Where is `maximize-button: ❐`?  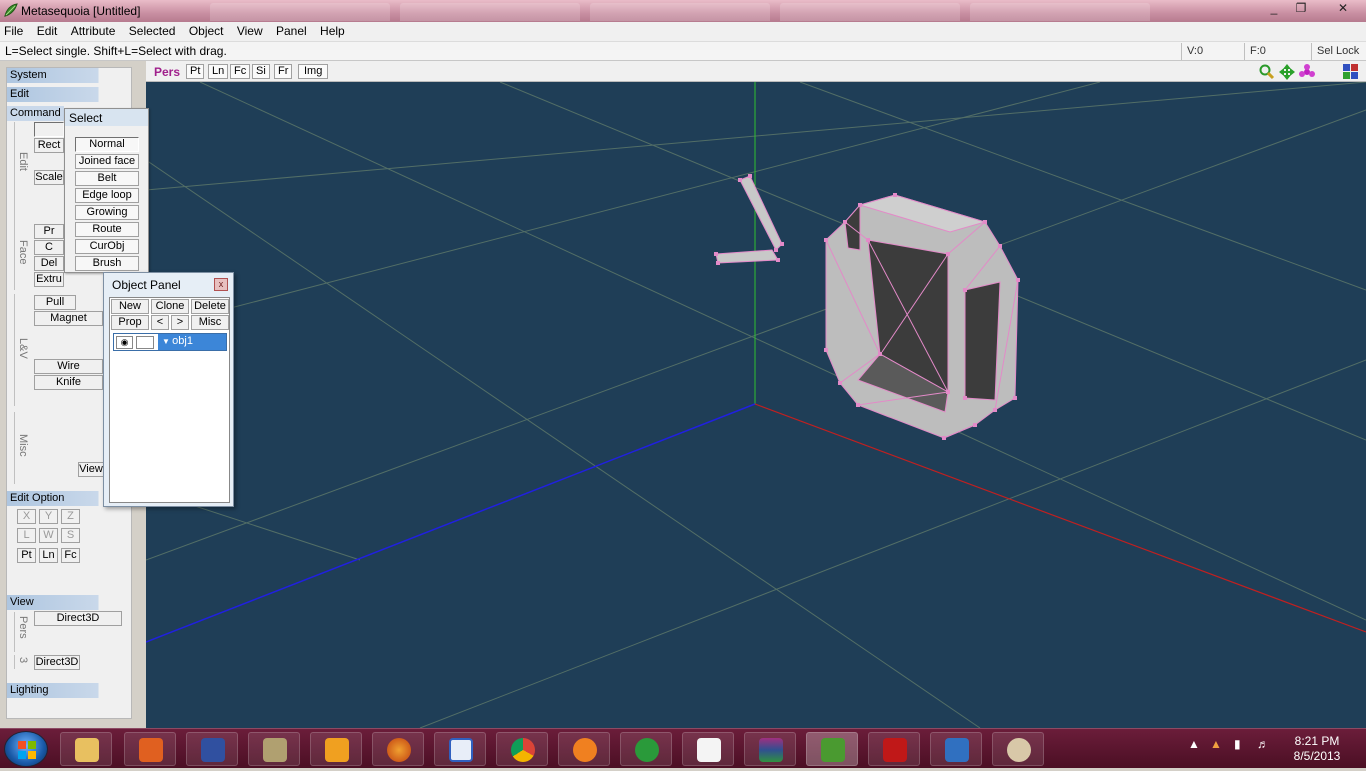
maximize-button: ❐ is located at coordinates (1301, 9).